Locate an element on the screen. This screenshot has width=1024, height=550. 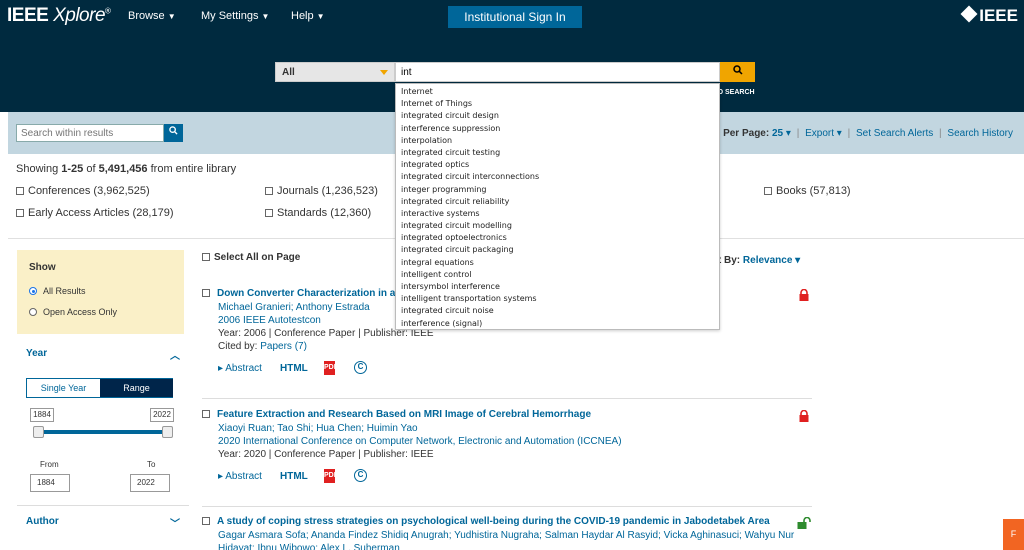
per-page-select: 25 ▾ is located at coordinates (781, 133).